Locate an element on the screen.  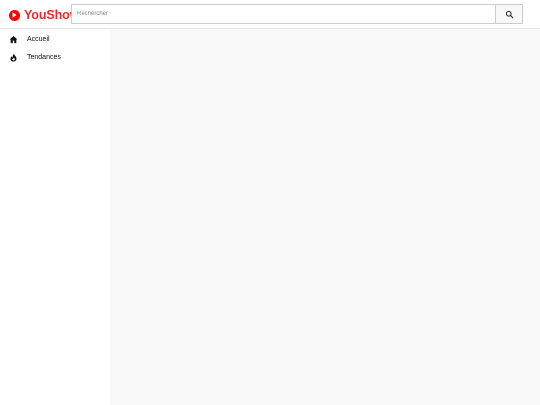
home-icon is located at coordinates (13, 39).